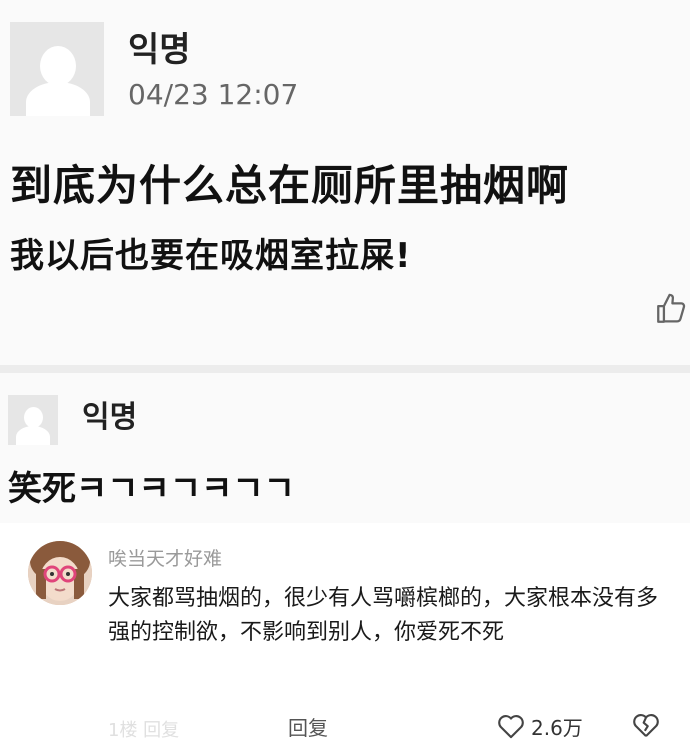 The width and height of the screenshot is (690, 755). What do you see at coordinates (33, 420) in the screenshot?
I see `reply-avatar` at bounding box center [33, 420].